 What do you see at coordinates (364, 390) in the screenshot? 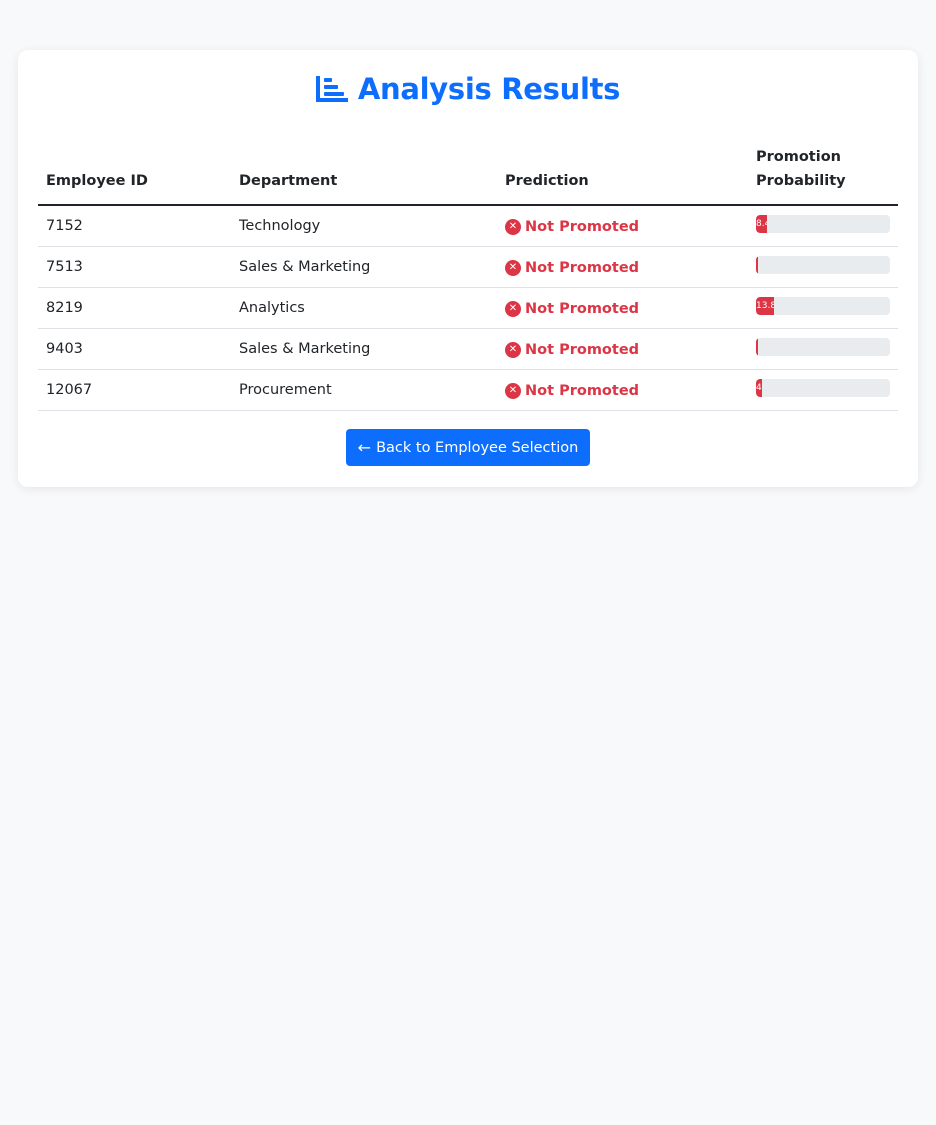
I see `department-cell: Procurement` at bounding box center [364, 390].